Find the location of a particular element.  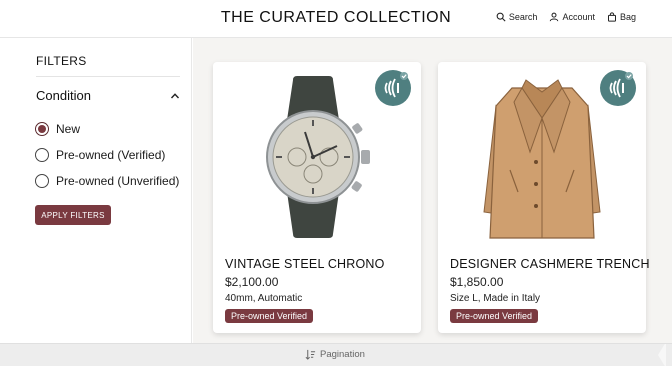

radio-label-new: New is located at coordinates (68, 129).